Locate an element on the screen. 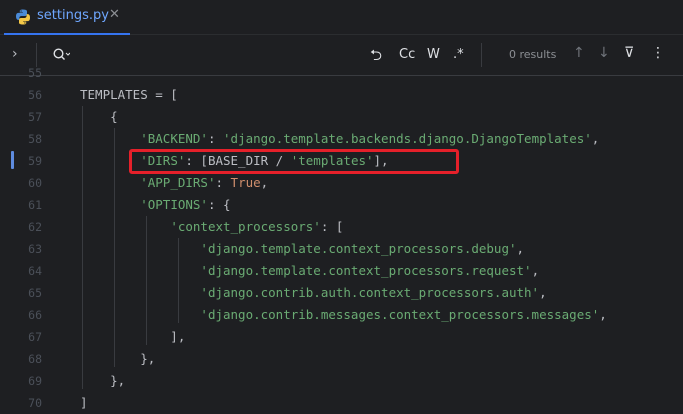  previous-occurrence-icon: ↑ is located at coordinates (579, 53).